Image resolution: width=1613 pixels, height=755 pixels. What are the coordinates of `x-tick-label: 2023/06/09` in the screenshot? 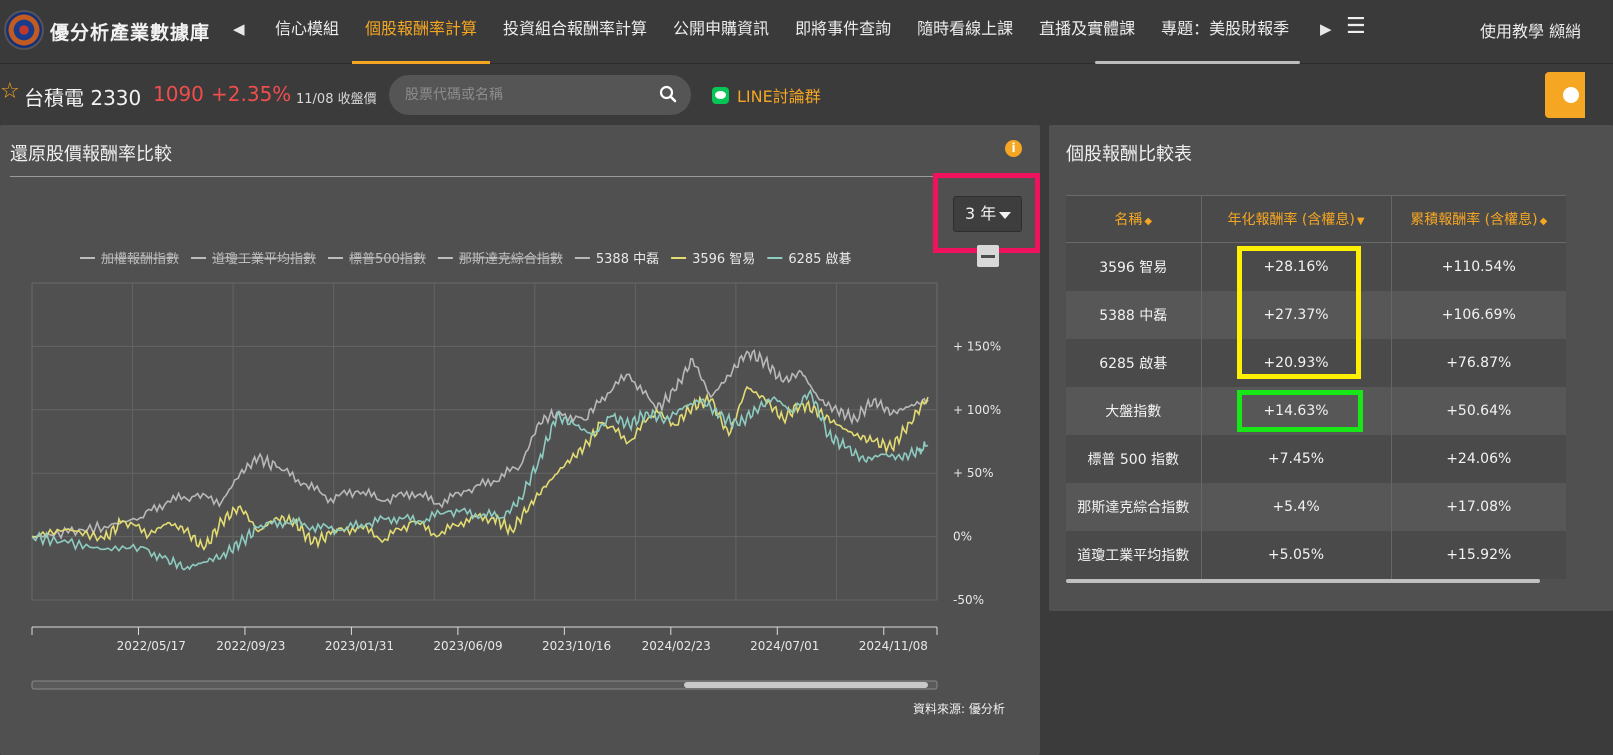 It's located at (467, 646).